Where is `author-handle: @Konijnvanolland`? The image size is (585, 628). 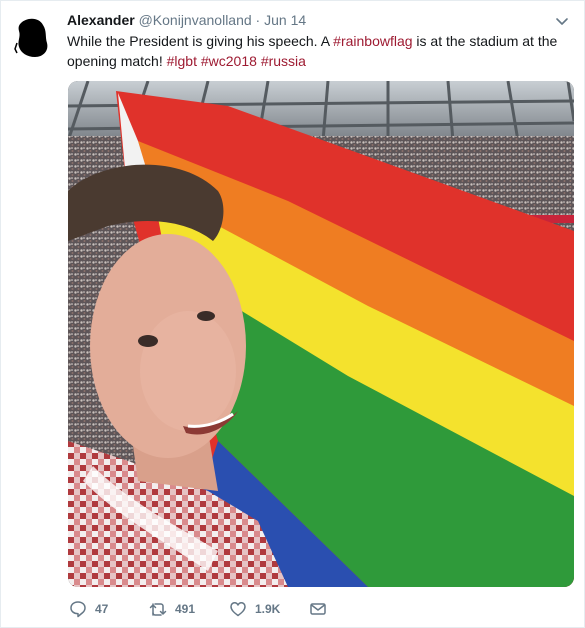
author-handle: @Konijnvanolland is located at coordinates (195, 20).